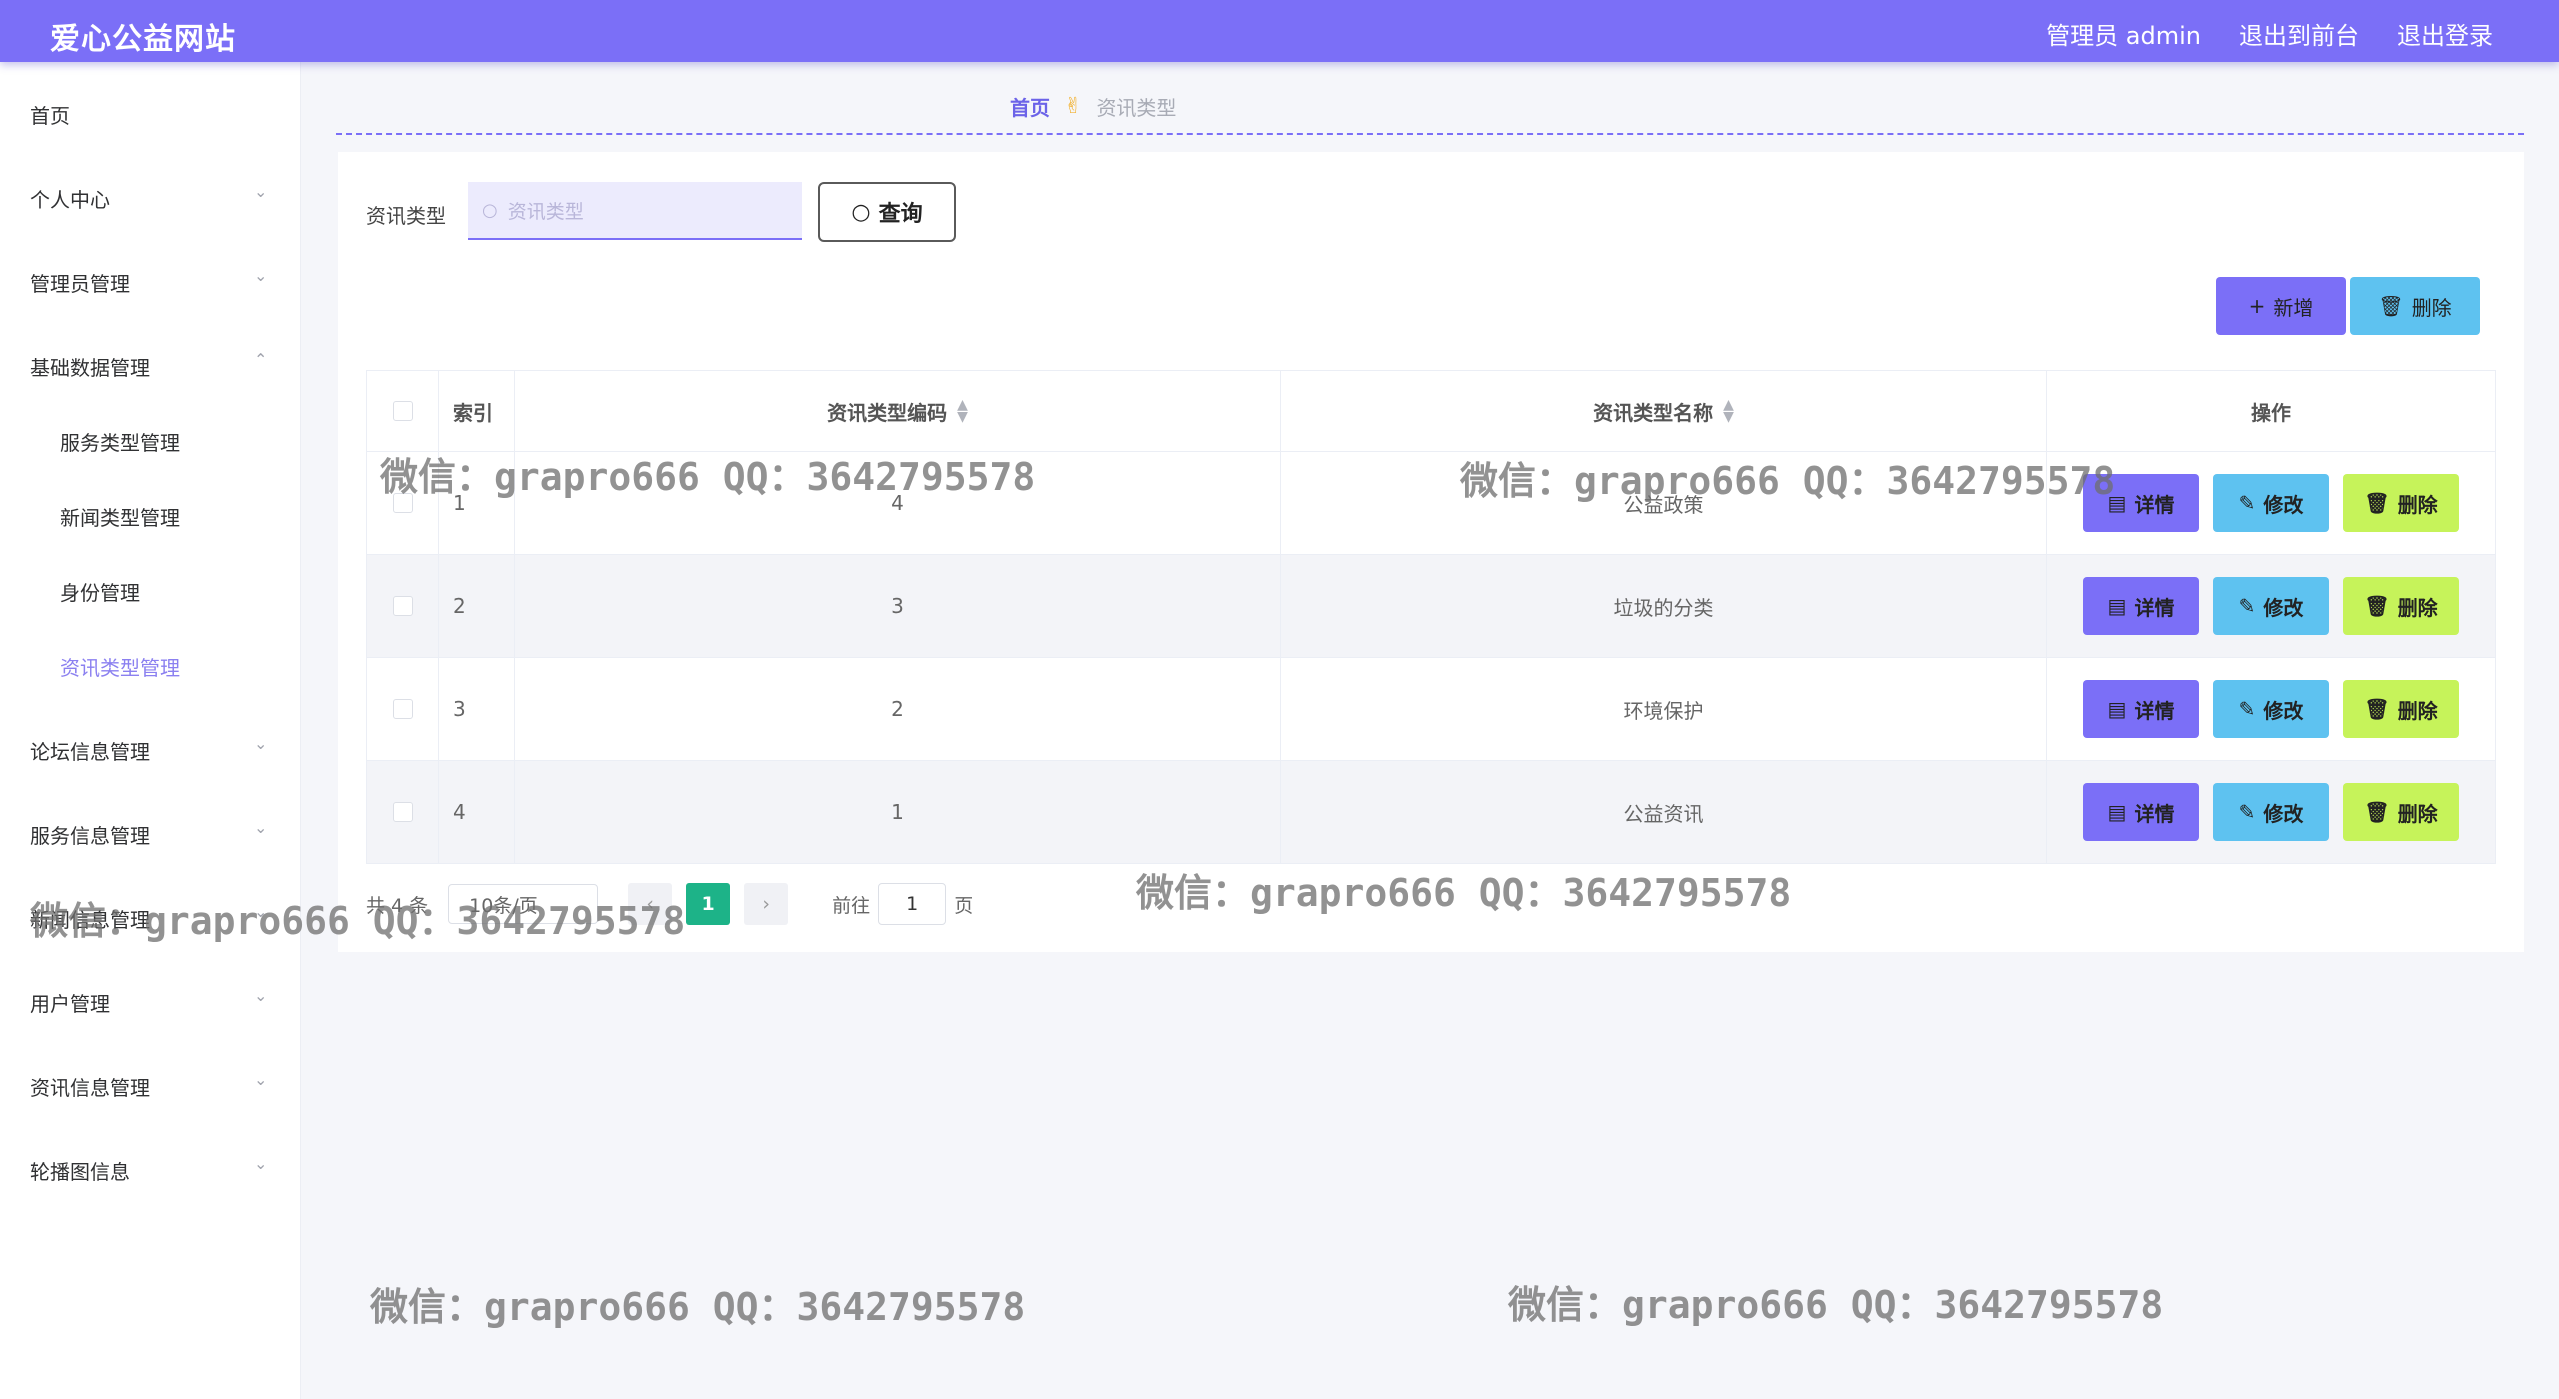 This screenshot has width=2559, height=1399. I want to click on admin-user-link: 管理员 admin, so click(2123, 33).